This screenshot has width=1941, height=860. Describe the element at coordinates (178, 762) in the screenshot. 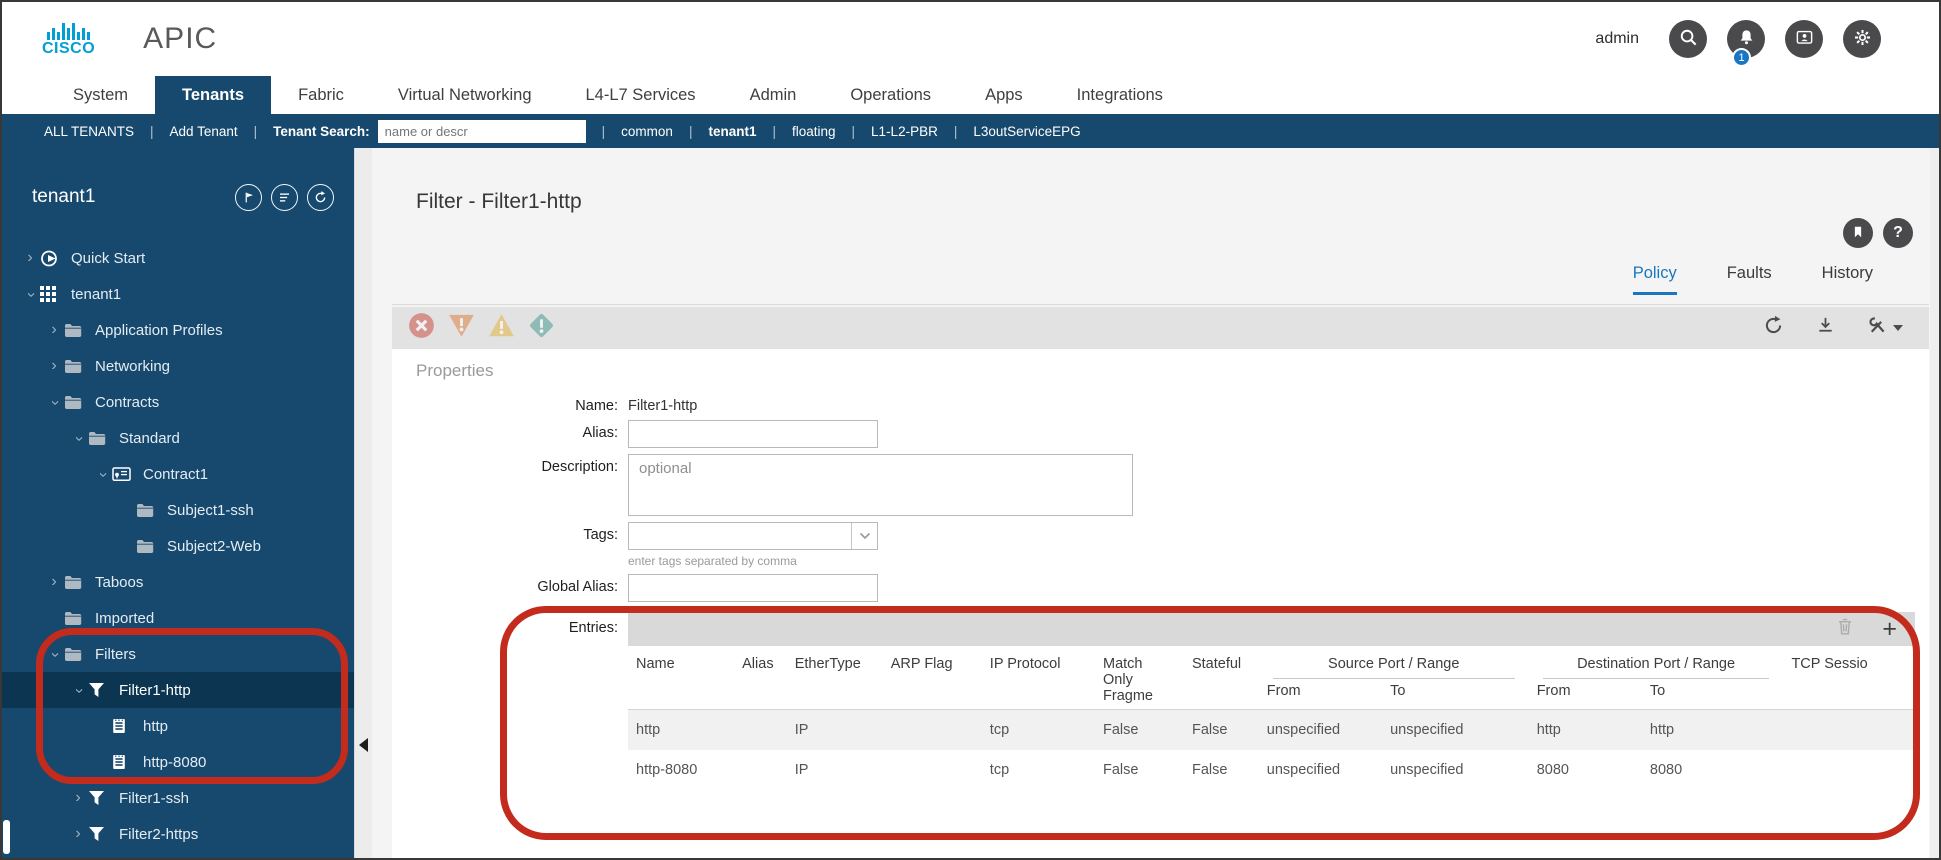

I see `tree-item-http-8080: http-8080` at that location.